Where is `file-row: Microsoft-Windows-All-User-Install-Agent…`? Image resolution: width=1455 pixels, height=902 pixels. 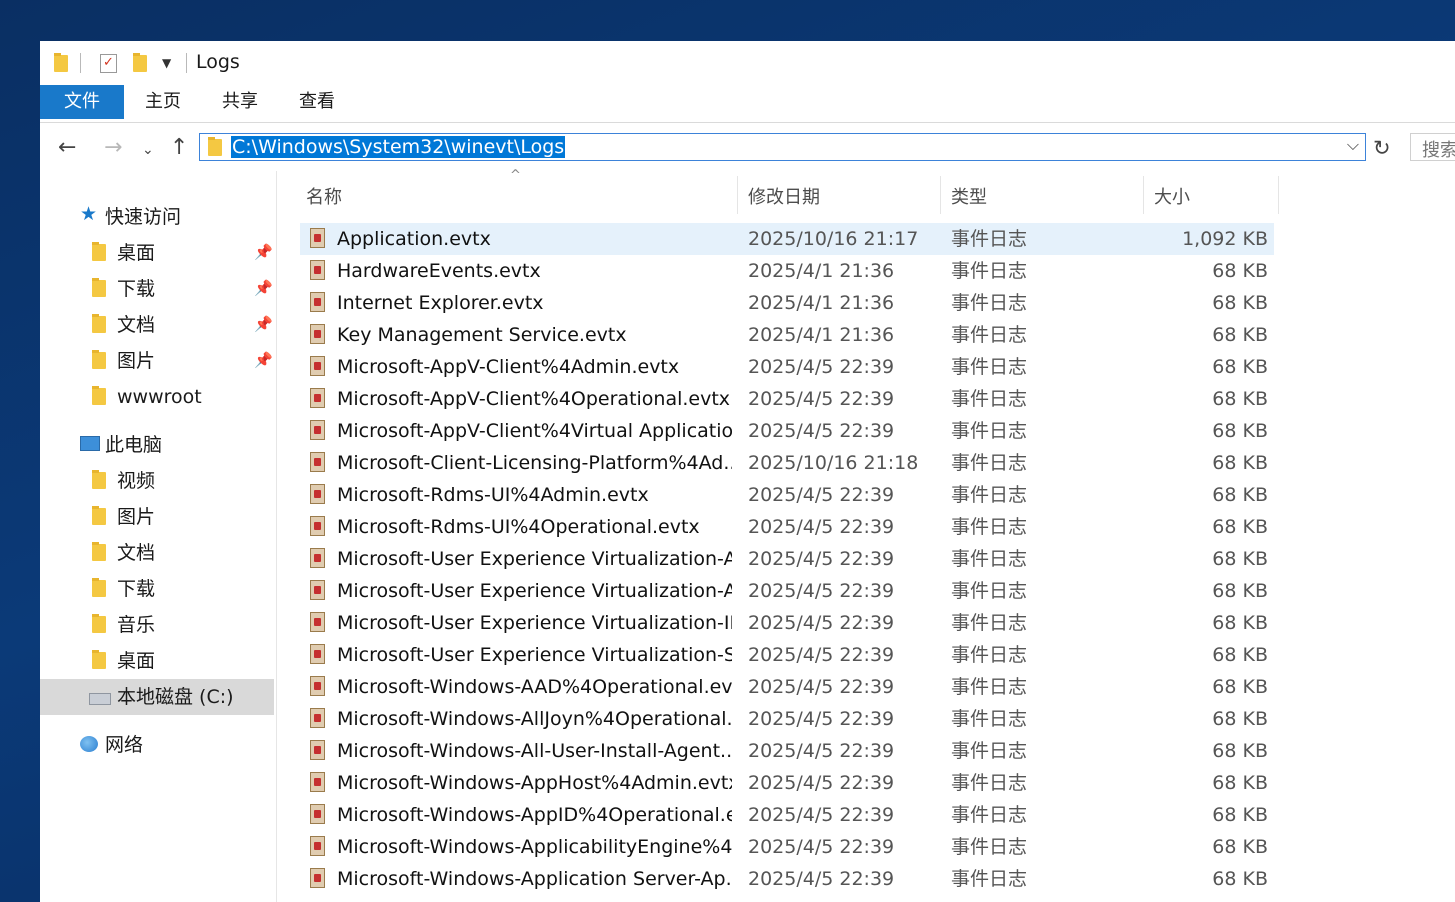
file-row: Microsoft-Windows-All-User-Install-Agent… is located at coordinates (787, 751).